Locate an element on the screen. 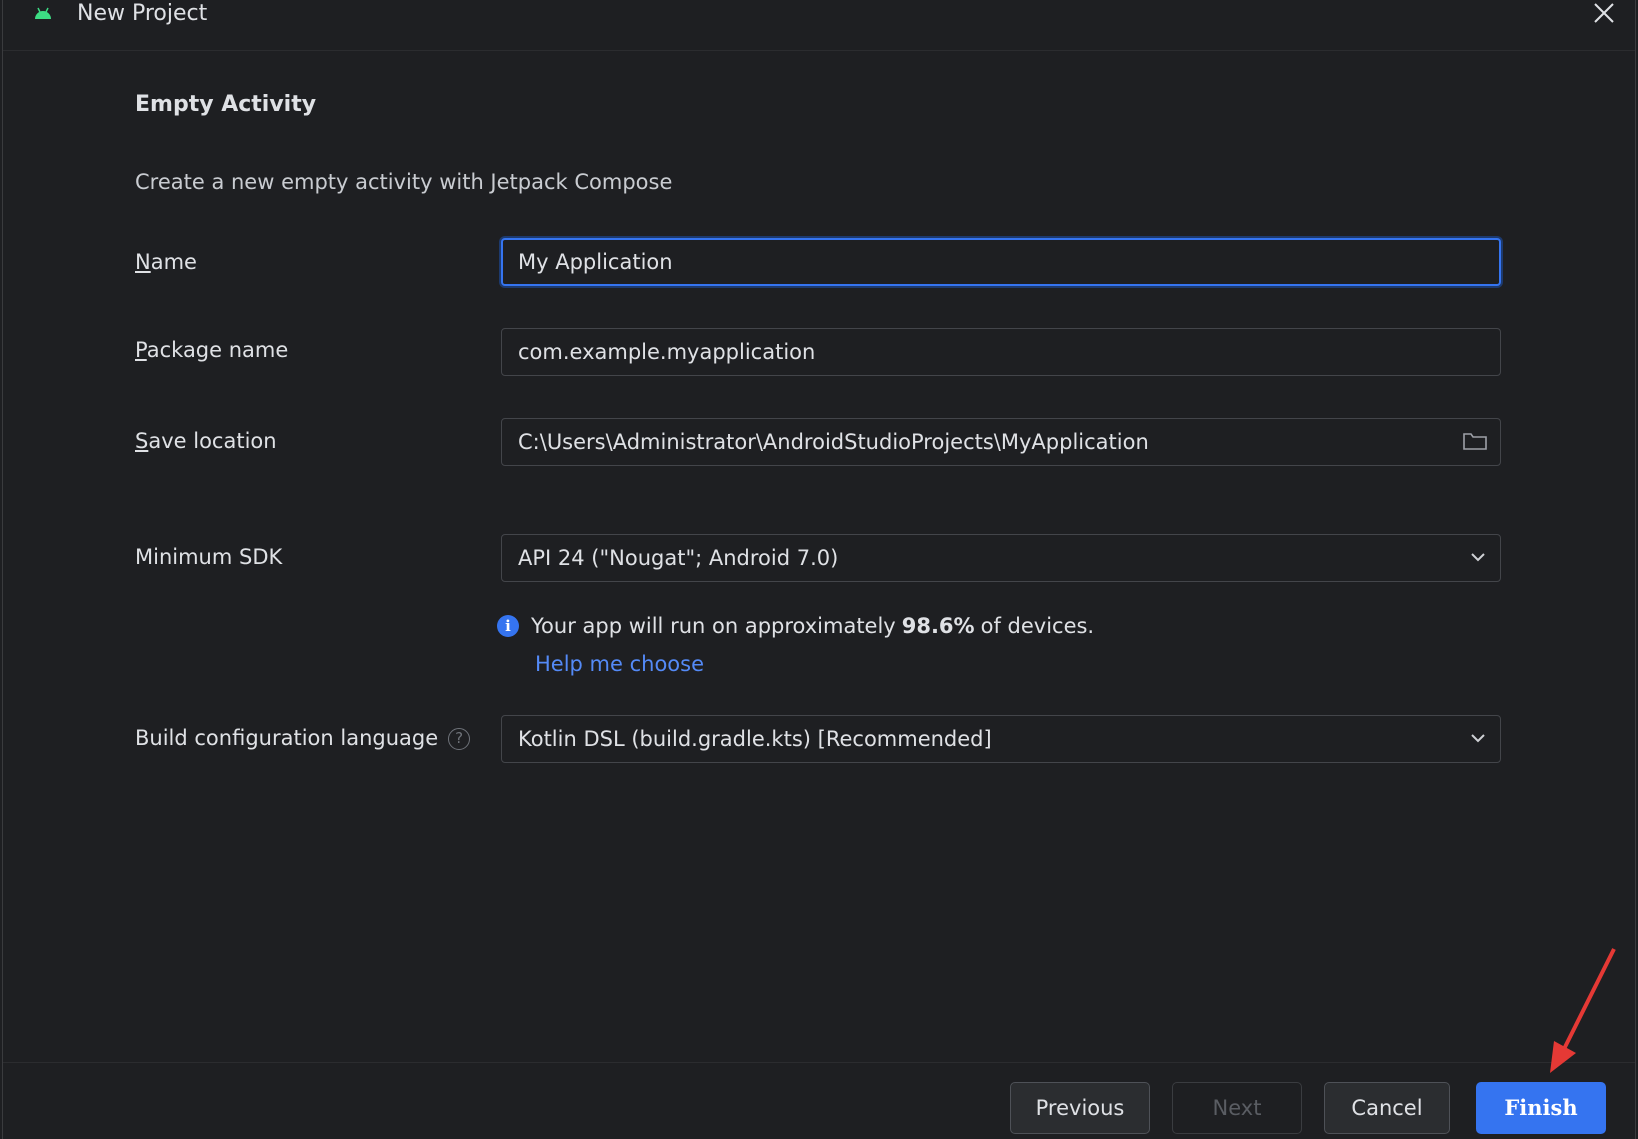 The height and width of the screenshot is (1139, 1638). package-name-input is located at coordinates (1001, 352).